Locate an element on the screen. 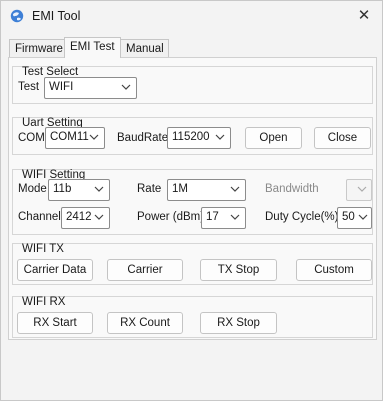 The height and width of the screenshot is (401, 383). test-select-value: WIFI is located at coordinates (61, 87).